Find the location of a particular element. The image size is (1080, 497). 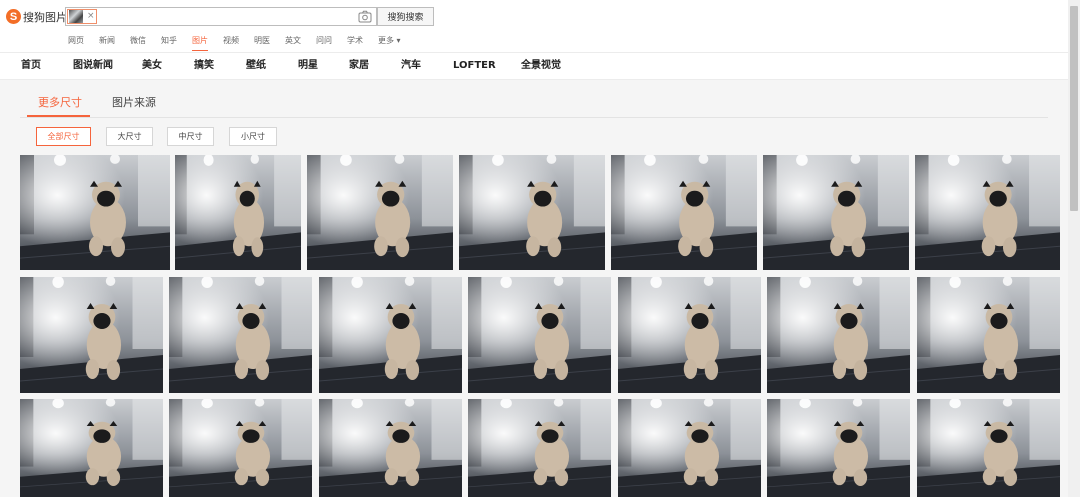

channel-5: 明星 is located at coordinates (308, 66).